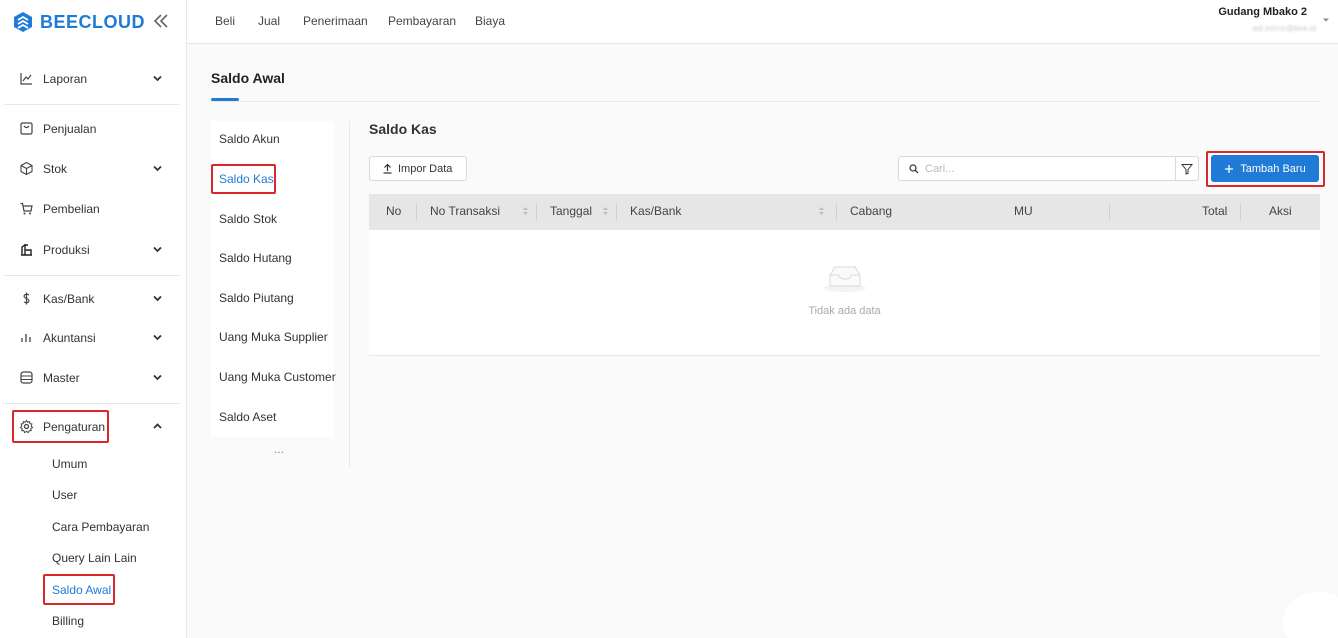 This screenshot has width=1338, height=638. I want to click on subnav-saldo-stok: Saldo Stok, so click(248, 219).